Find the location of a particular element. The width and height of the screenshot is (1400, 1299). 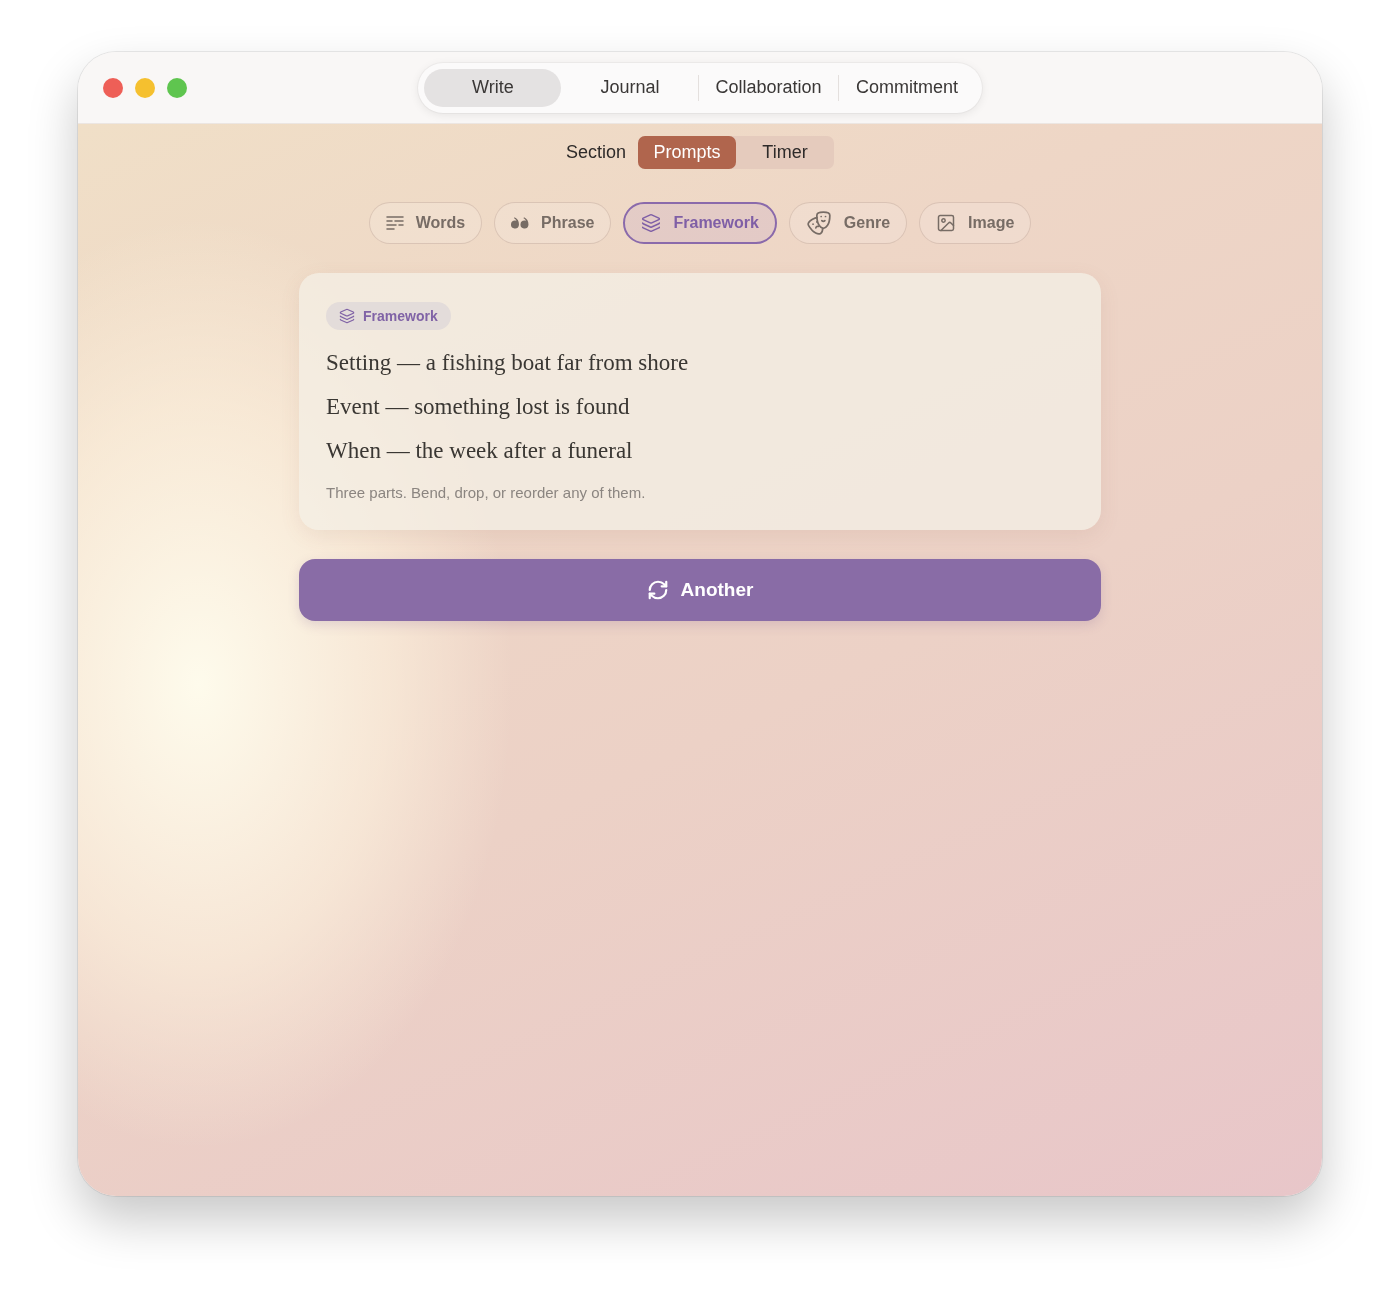

prompt-line: When — the week after a funeral is located at coordinates (479, 451).